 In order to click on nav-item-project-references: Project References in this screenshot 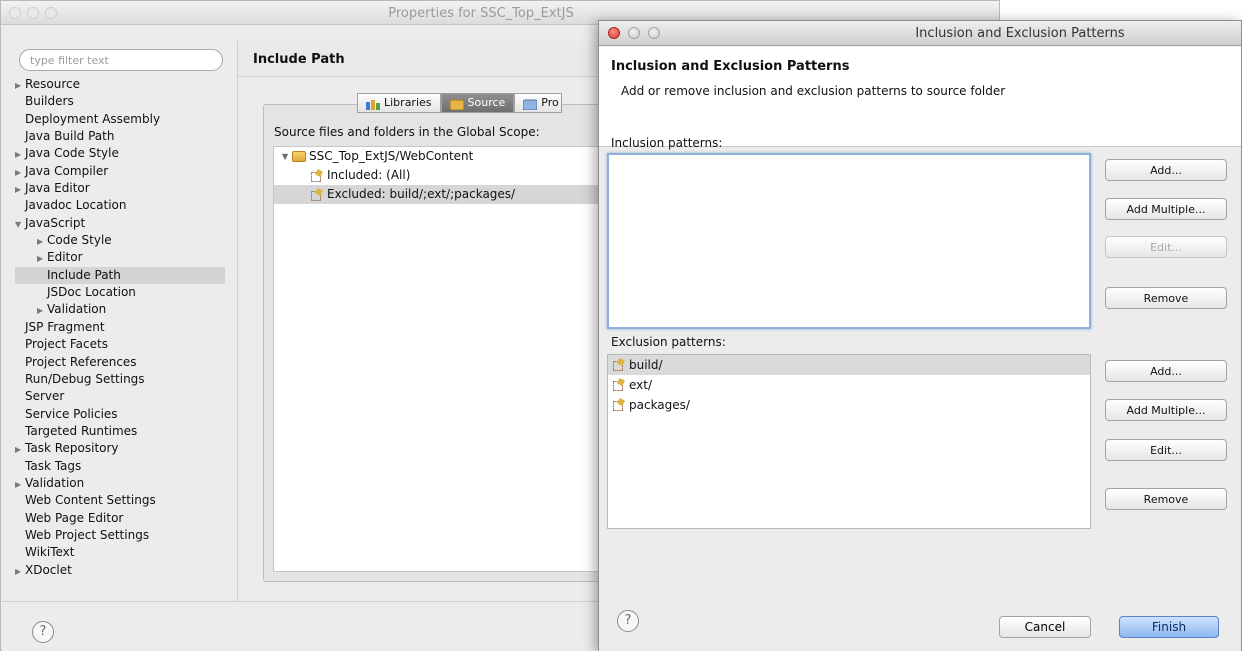, I will do `click(120, 362)`.